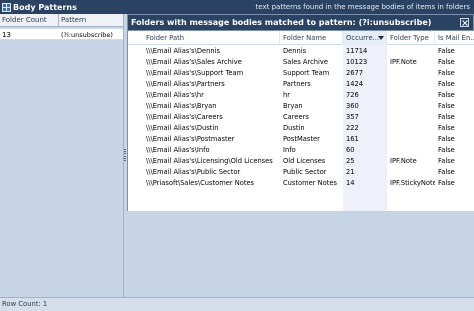 The width and height of the screenshot is (474, 311). What do you see at coordinates (297, 84) in the screenshot?
I see `folder-name-cell: Partners` at bounding box center [297, 84].